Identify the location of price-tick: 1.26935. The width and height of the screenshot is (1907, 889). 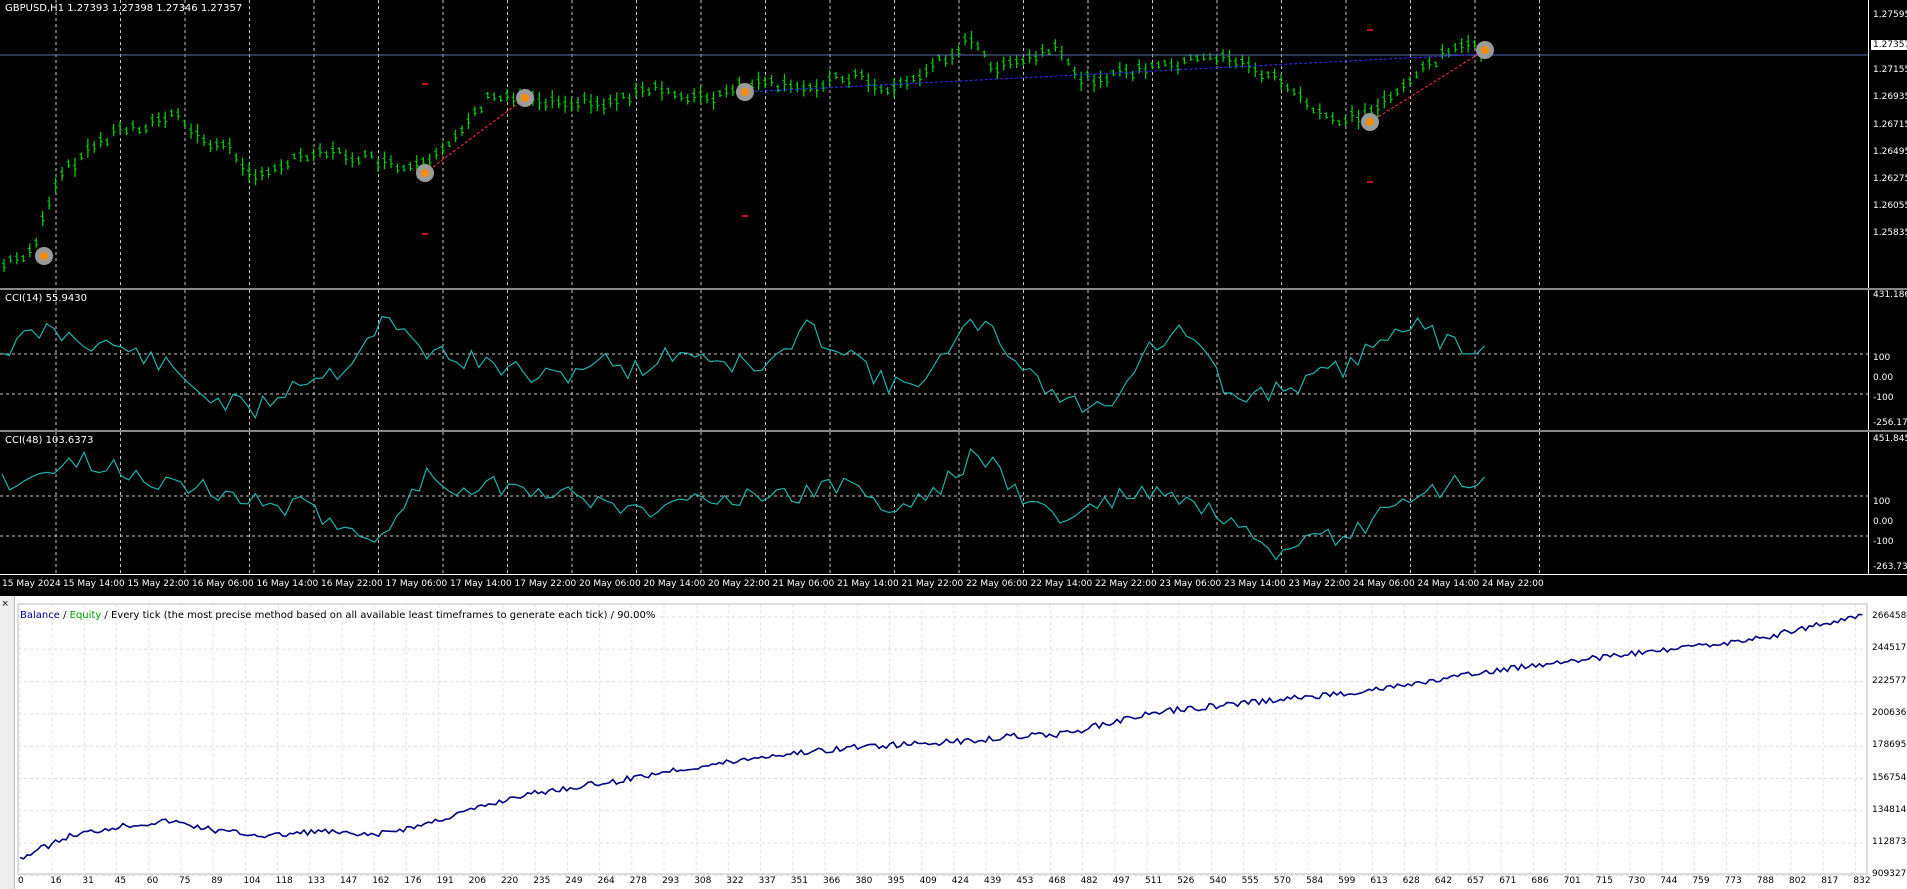
(1890, 97).